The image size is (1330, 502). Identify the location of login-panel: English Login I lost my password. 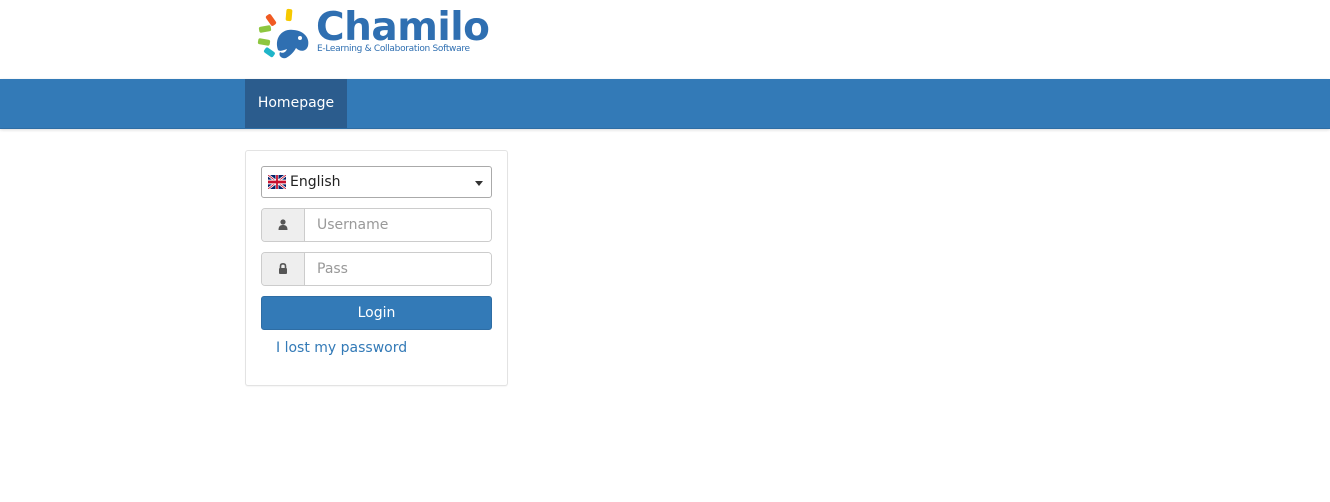
(376, 268).